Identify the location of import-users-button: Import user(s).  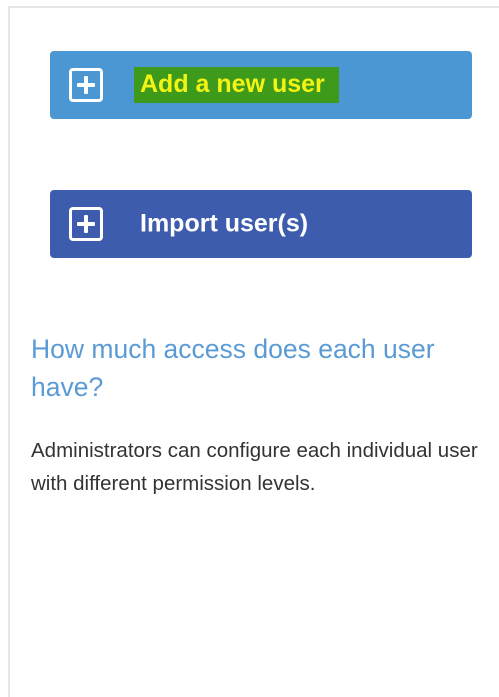
(261, 224).